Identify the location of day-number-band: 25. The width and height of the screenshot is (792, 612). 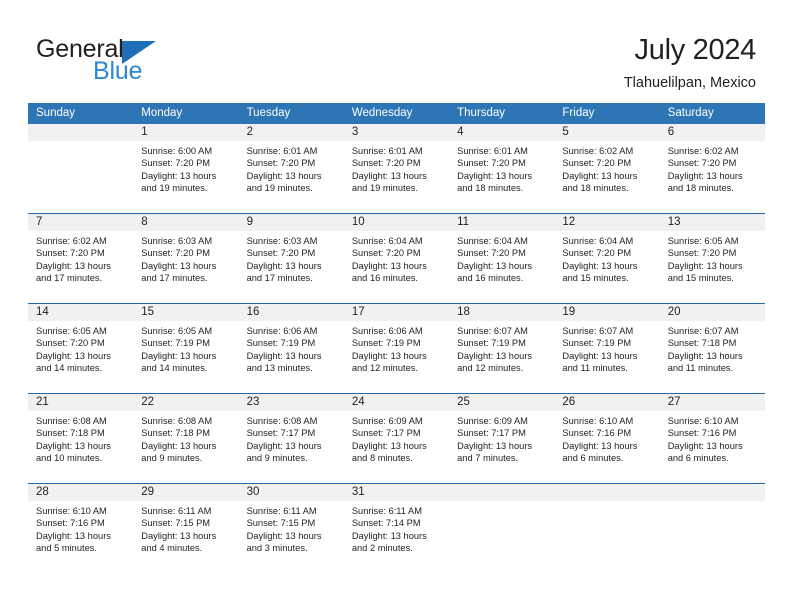
(502, 402).